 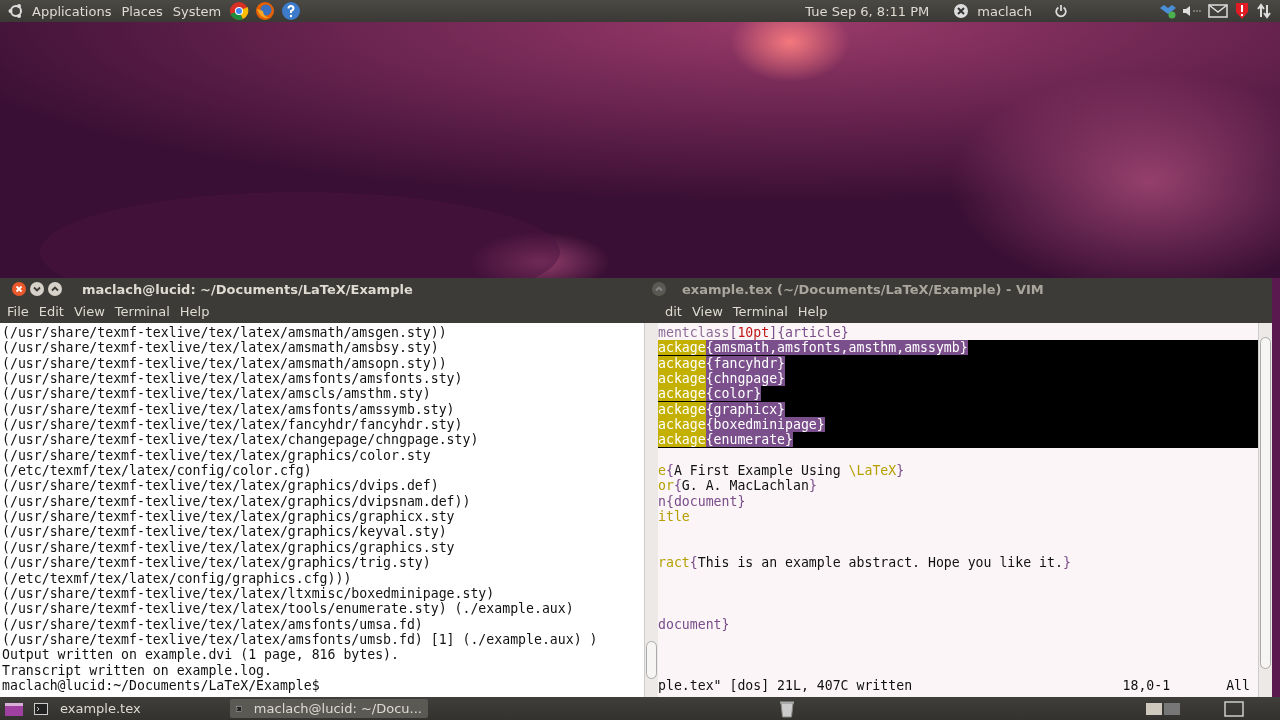 I want to click on terminal-line: (/usr/share/texmf-texlive/tex/latex/changepage/chngpage.sty), so click(x=240, y=440).